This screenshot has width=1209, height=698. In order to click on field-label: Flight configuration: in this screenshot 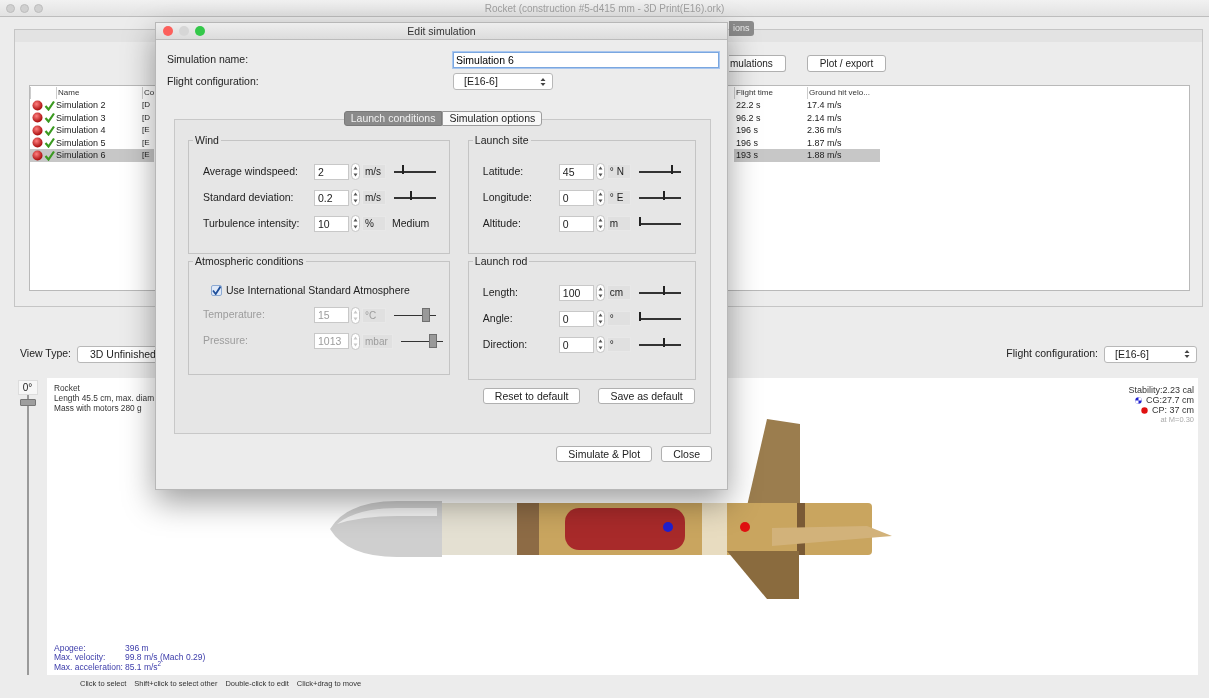, I will do `click(213, 81)`.